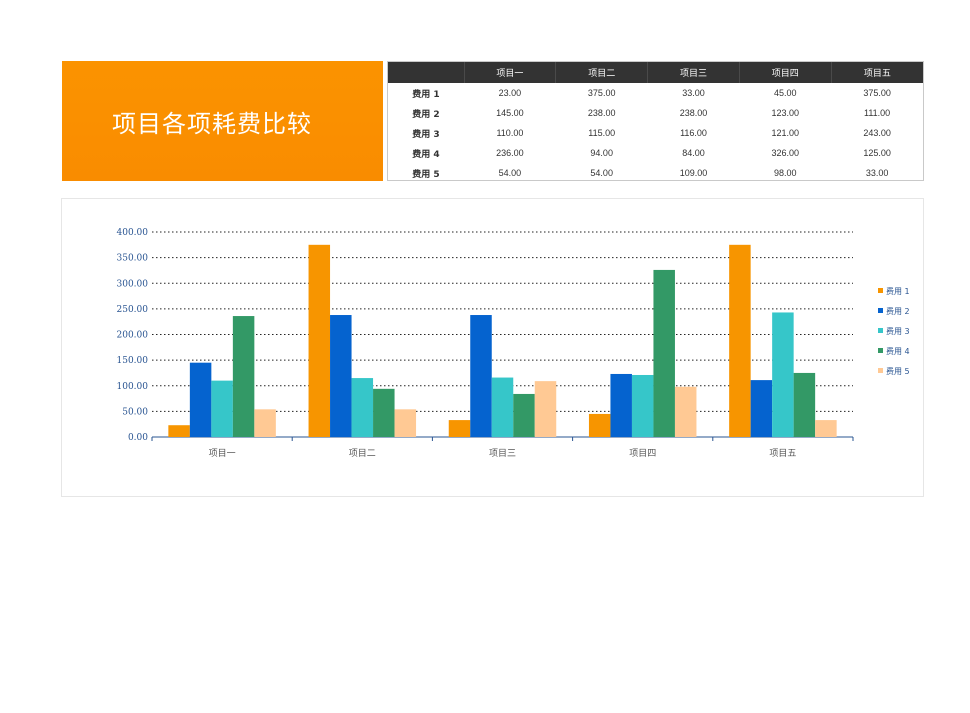  Describe the element at coordinates (655, 171) in the screenshot. I see `table-row: 费用 5 54.00 54.00 109.00 98.00 33.00` at that location.